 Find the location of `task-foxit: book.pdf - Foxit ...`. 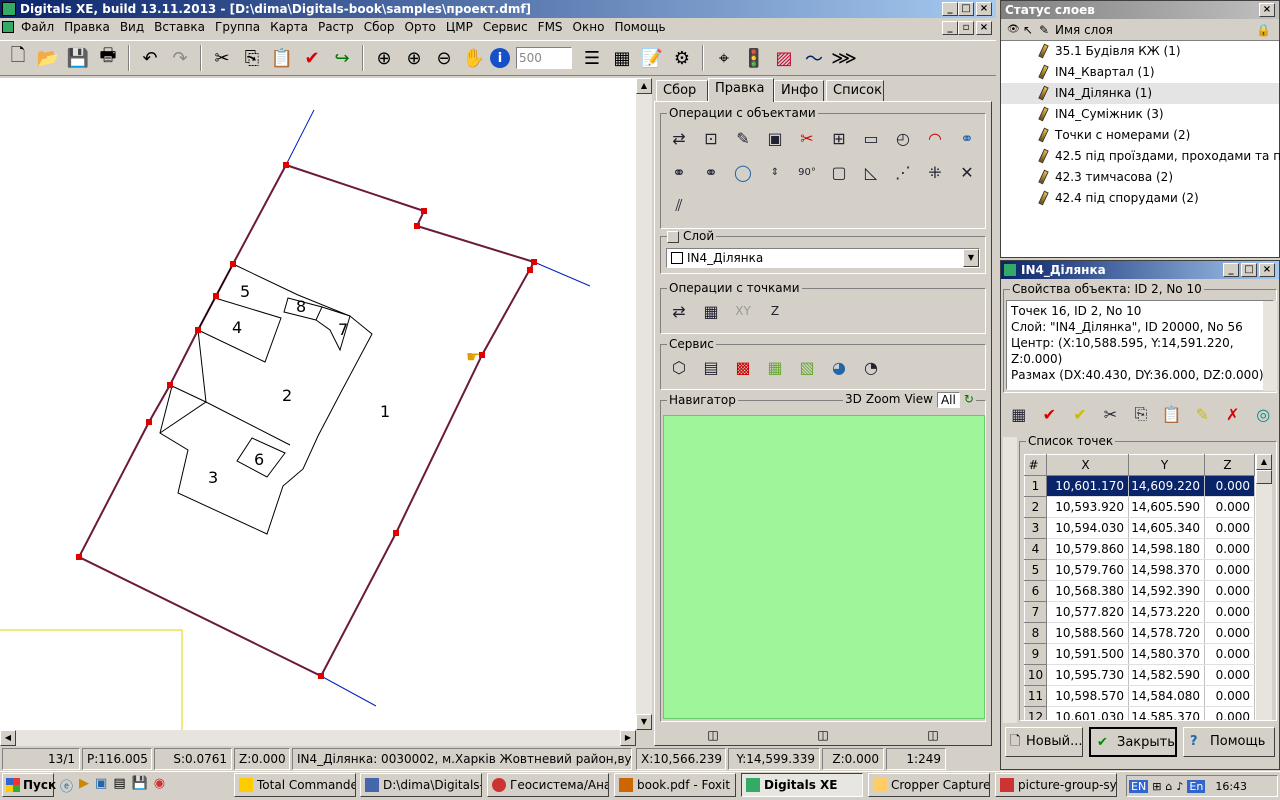

task-foxit: book.pdf - Foxit ... is located at coordinates (675, 785).